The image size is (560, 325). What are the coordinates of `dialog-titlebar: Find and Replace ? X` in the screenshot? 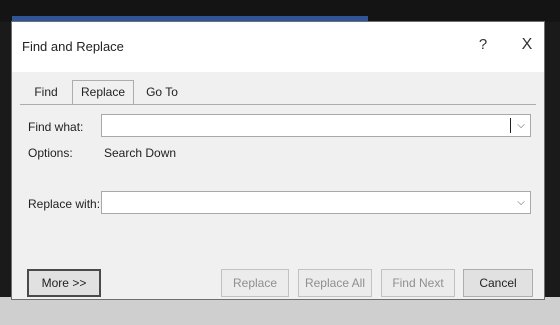 It's located at (278, 47).